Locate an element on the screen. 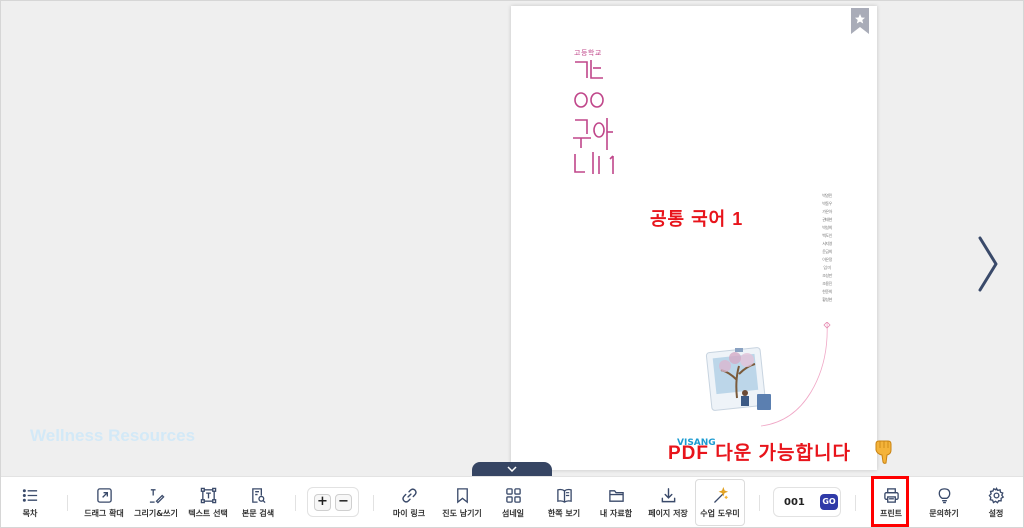 The height and width of the screenshot is (528, 1024). draw-write-label: 그리기&쓰기 is located at coordinates (156, 513).